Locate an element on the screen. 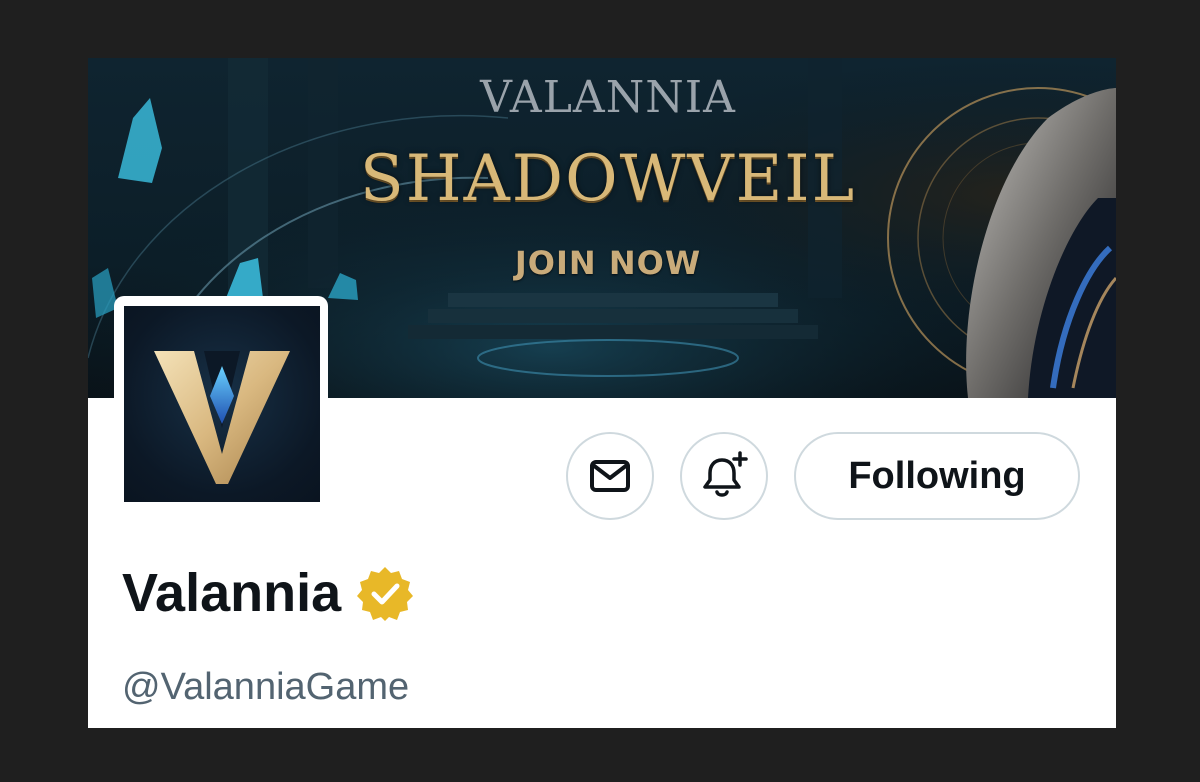 This screenshot has height=782, width=1200. avatar is located at coordinates (221, 403).